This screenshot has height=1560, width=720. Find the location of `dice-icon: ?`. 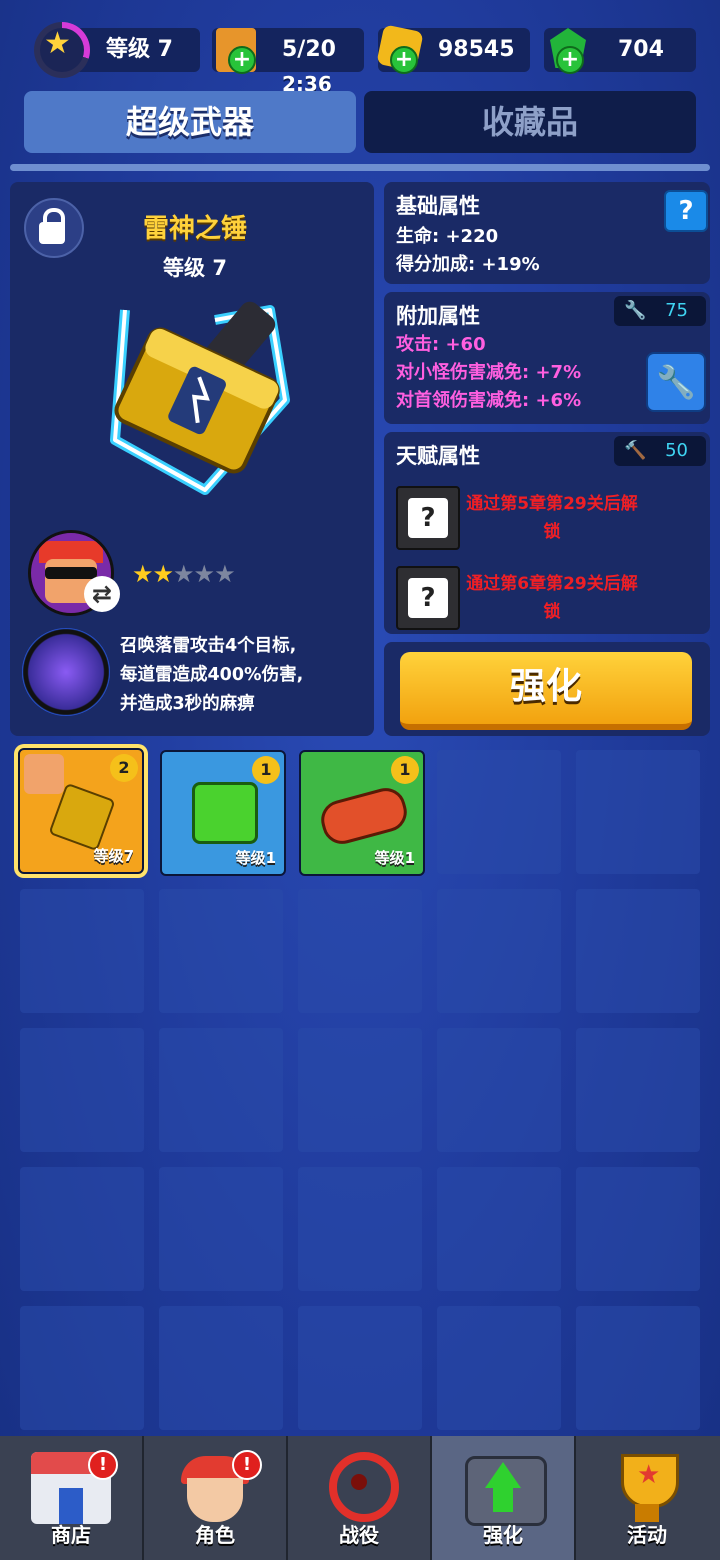

dice-icon: ? is located at coordinates (428, 598).